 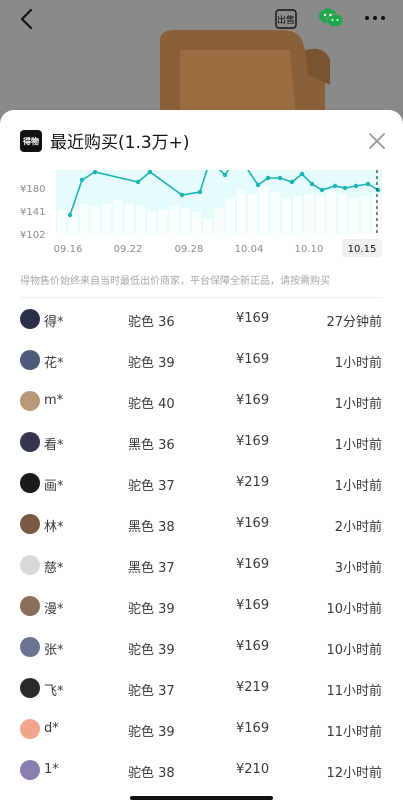 What do you see at coordinates (249, 249) in the screenshot?
I see `x-tick-label: 10.04` at bounding box center [249, 249].